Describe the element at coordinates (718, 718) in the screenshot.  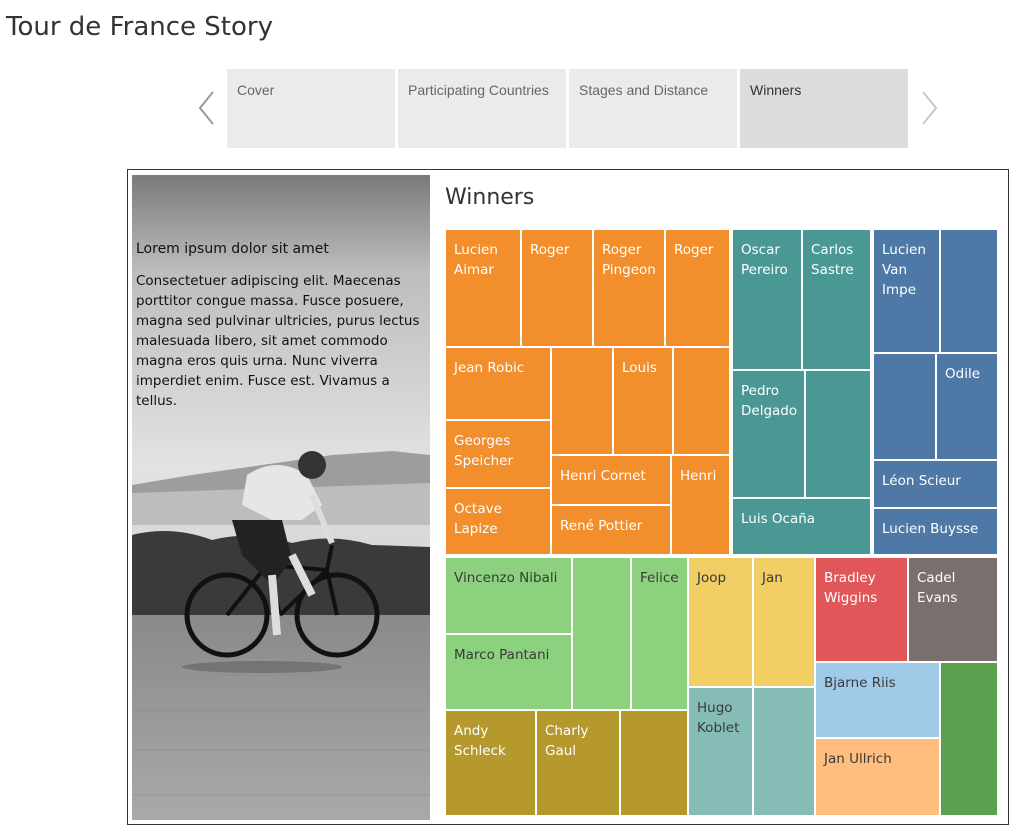
I see `treemap-cell-label: Hugo Koblet` at that location.